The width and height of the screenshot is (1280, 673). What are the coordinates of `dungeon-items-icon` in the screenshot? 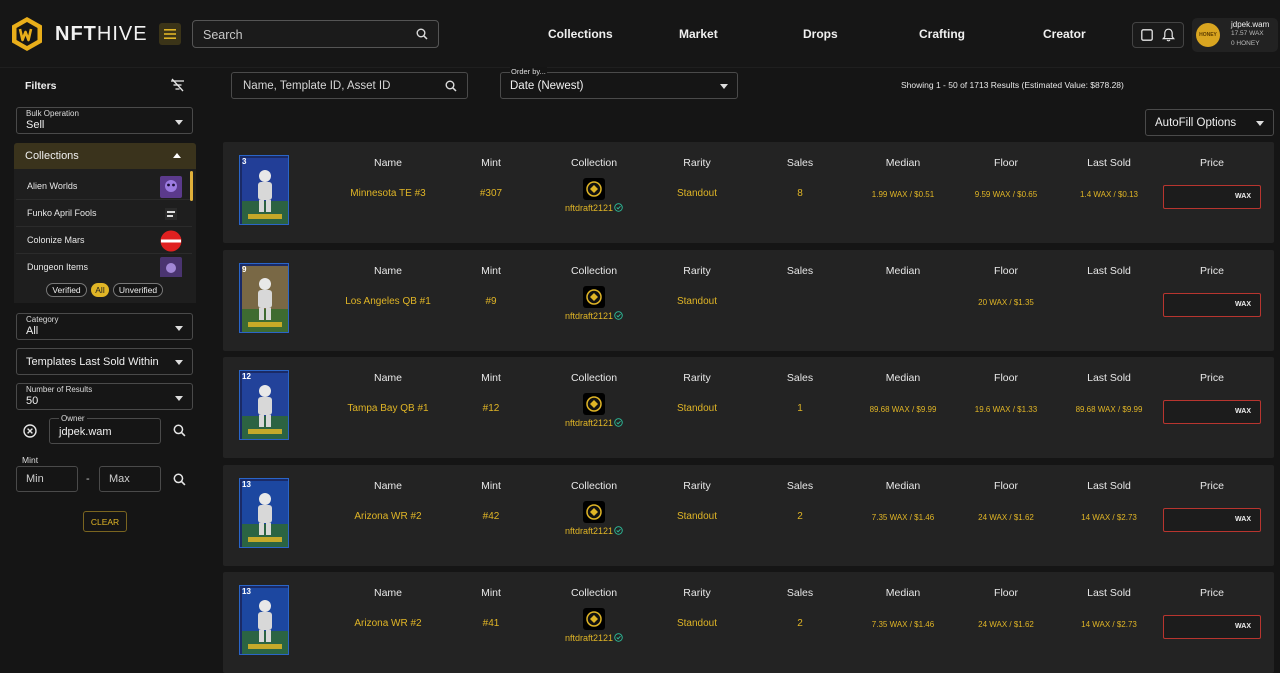 It's located at (171, 268).